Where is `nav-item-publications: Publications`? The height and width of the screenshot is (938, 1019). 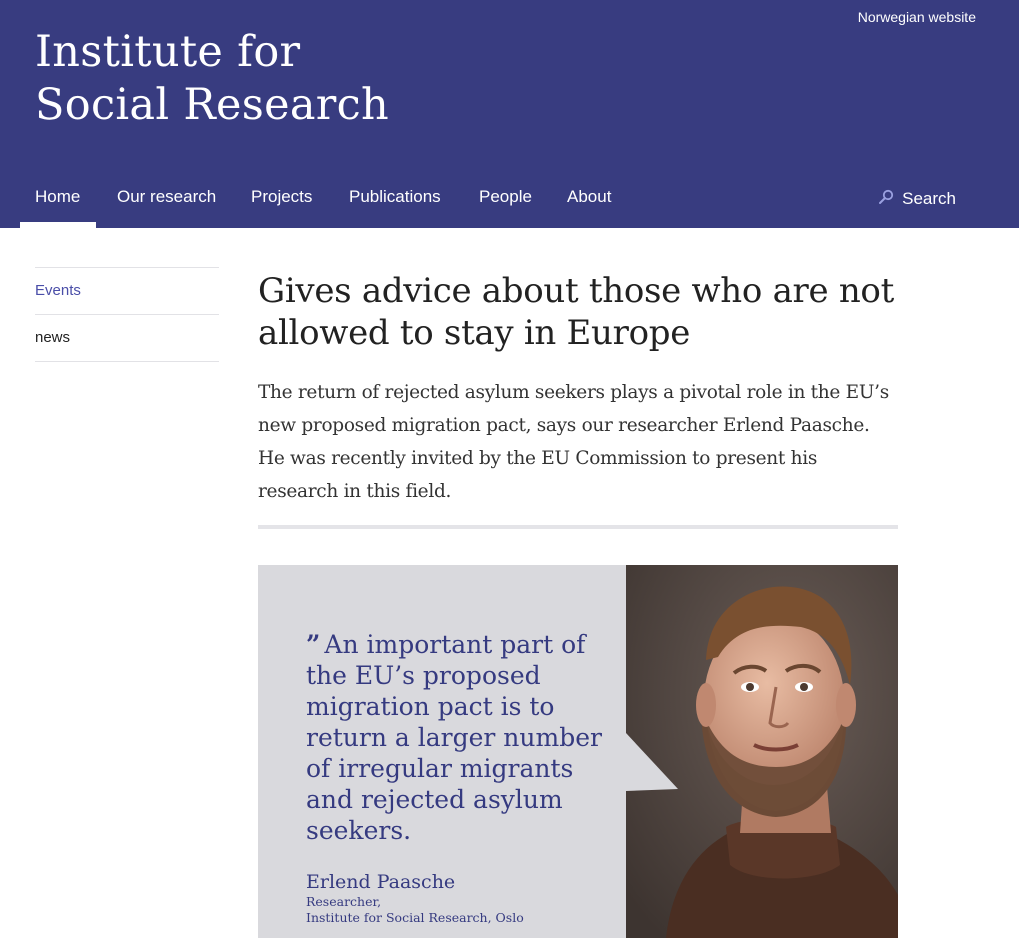 nav-item-publications: Publications is located at coordinates (395, 197).